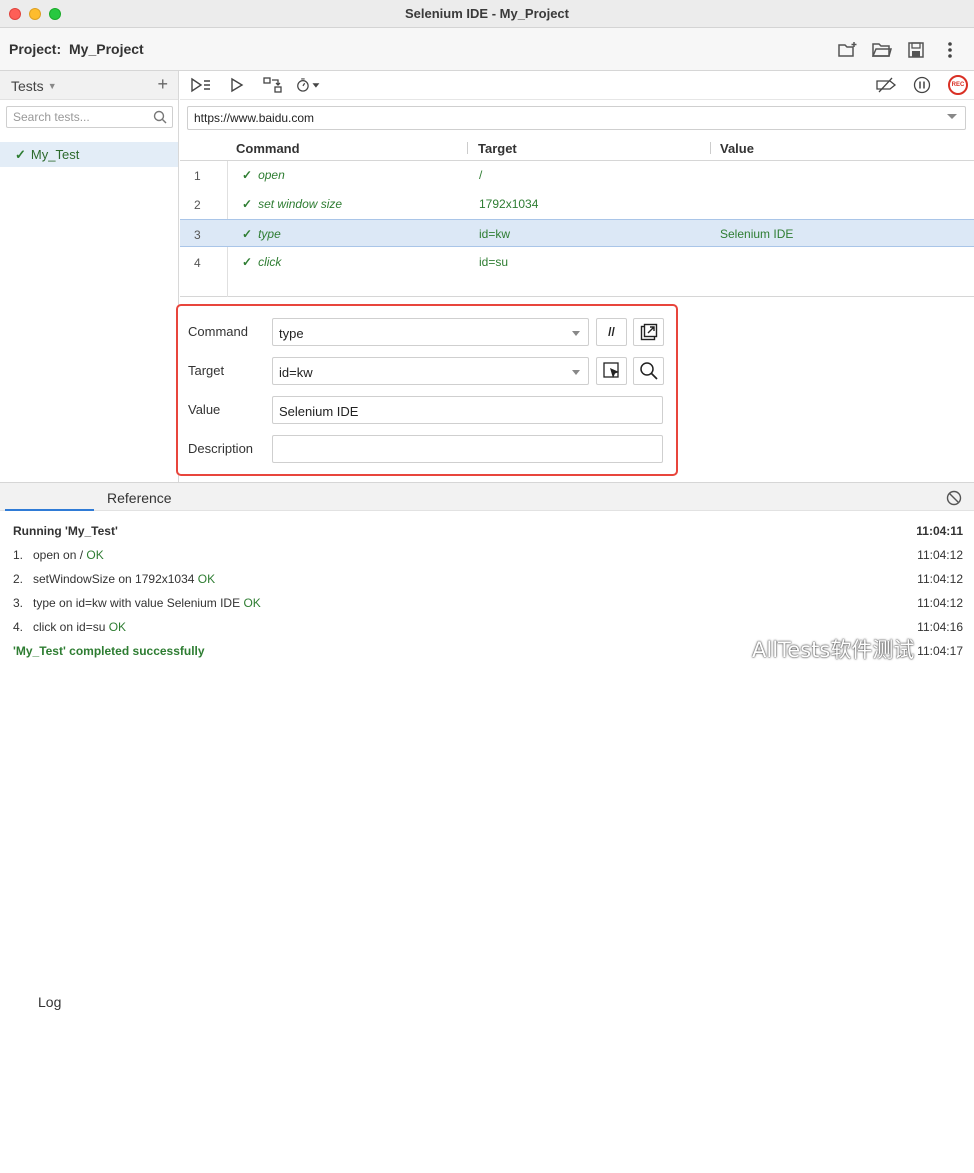 This screenshot has width=974, height=1173. I want to click on tests-dropdown: Tests ▼, so click(34, 86).